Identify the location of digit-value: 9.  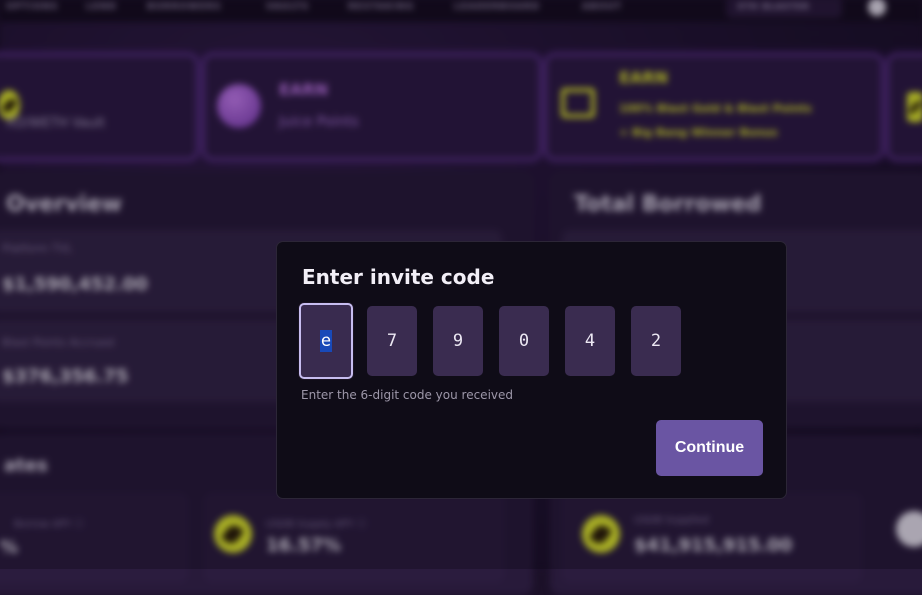
(458, 341).